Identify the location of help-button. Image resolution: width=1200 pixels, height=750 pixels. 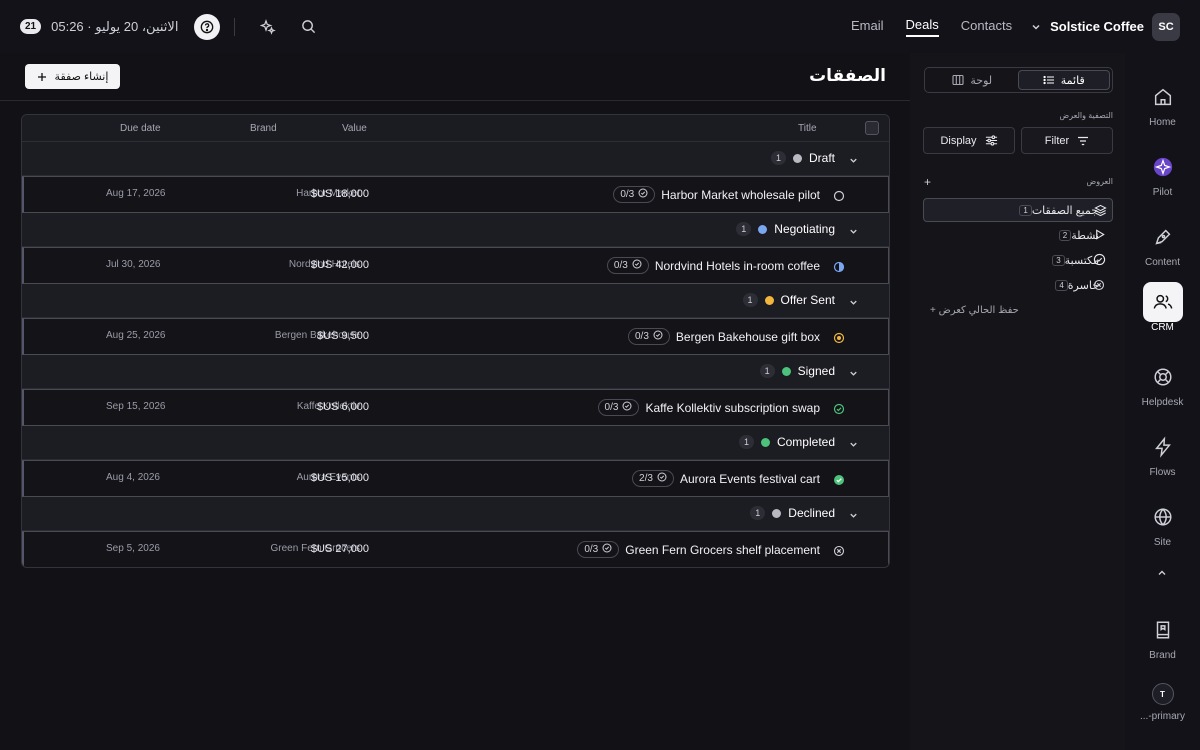
(207, 26).